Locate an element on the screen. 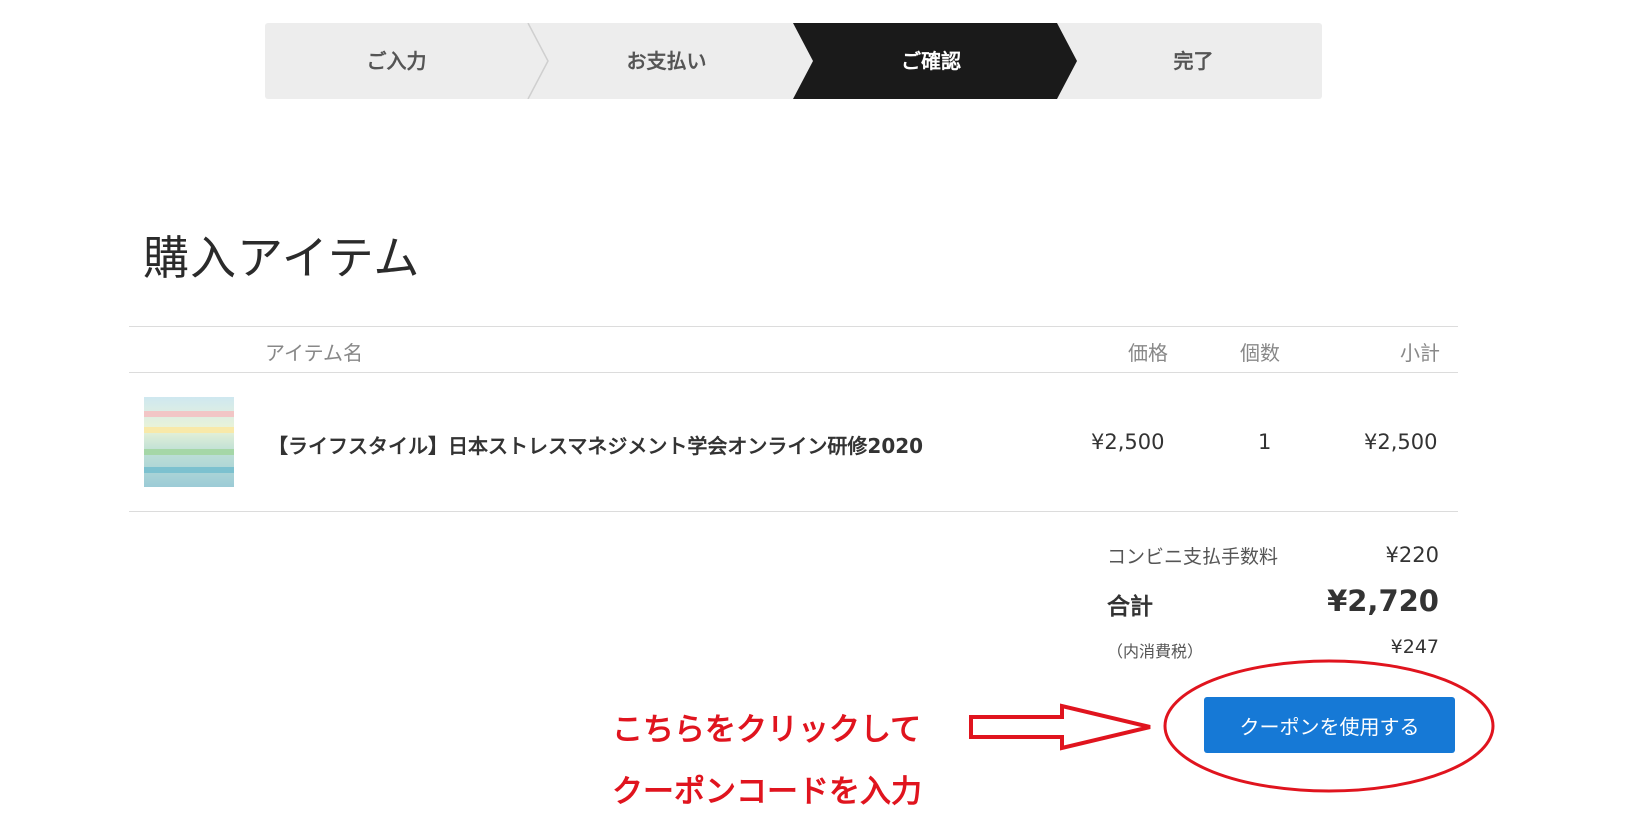  table-bottom-divider is located at coordinates (793, 511).